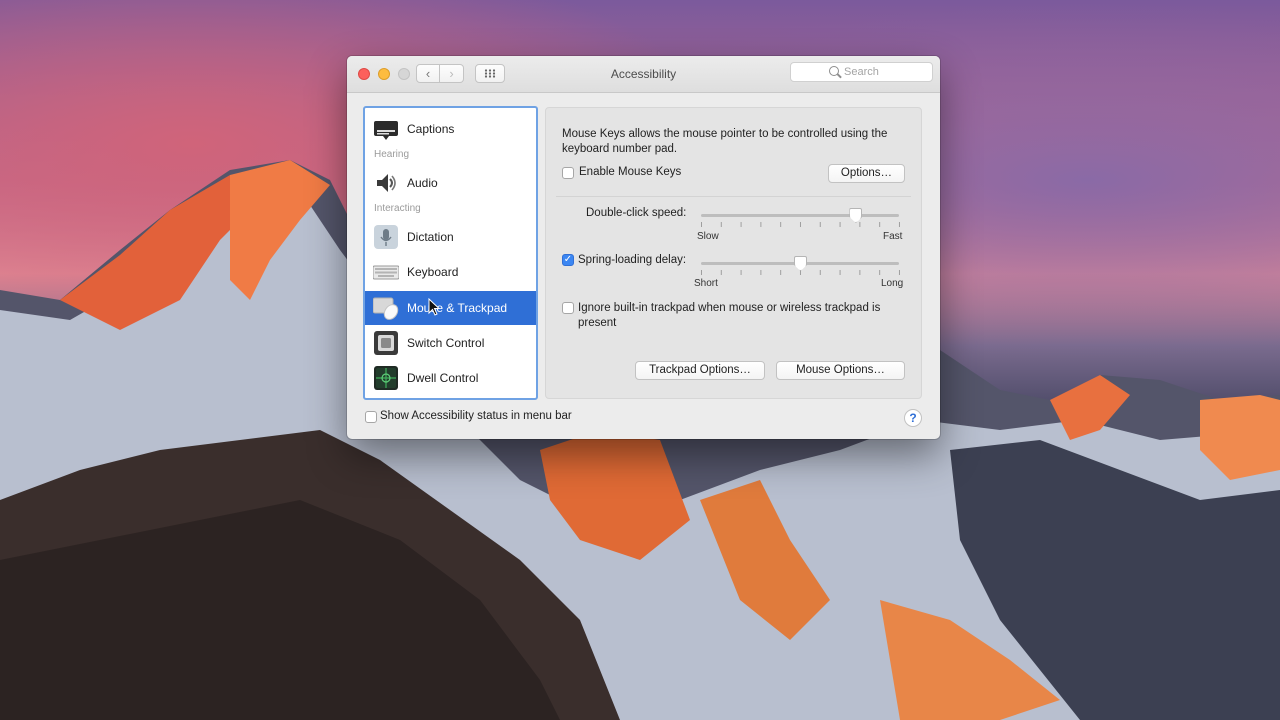 This screenshot has width=1280, height=720. What do you see at coordinates (834, 71) in the screenshot?
I see `search-icon` at bounding box center [834, 71].